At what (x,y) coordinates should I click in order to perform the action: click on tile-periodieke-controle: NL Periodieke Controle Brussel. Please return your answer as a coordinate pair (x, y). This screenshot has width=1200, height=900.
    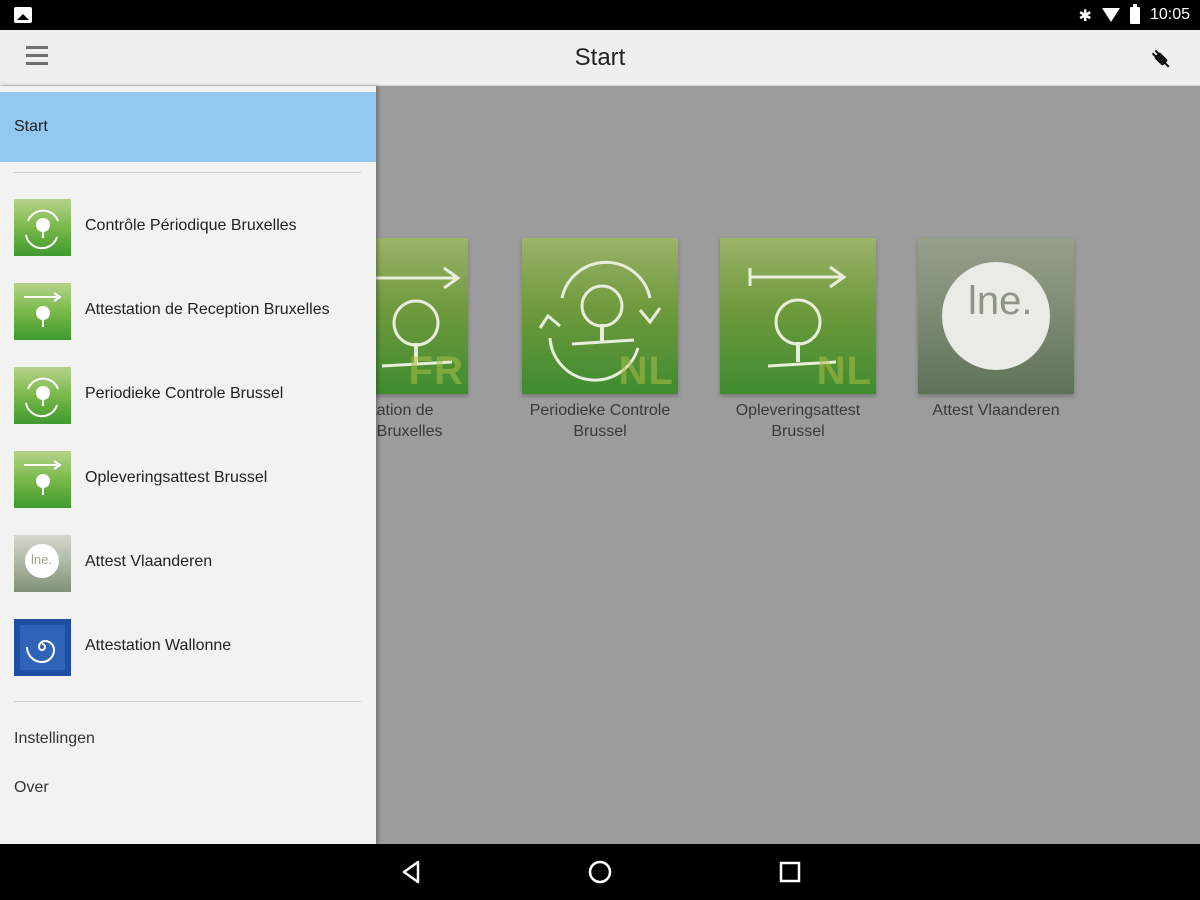
    Looking at the image, I should click on (600, 340).